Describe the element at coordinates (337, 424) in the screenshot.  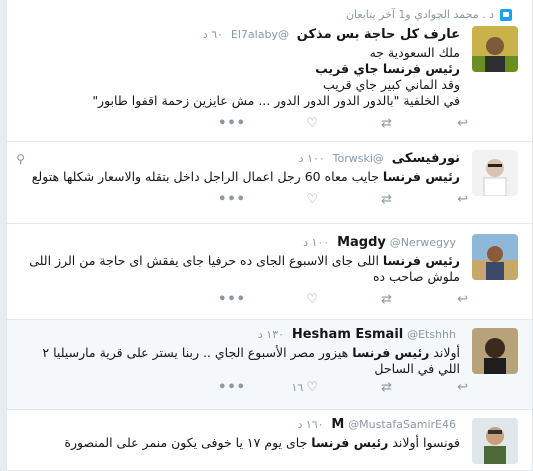
I see `display-name: M` at that location.